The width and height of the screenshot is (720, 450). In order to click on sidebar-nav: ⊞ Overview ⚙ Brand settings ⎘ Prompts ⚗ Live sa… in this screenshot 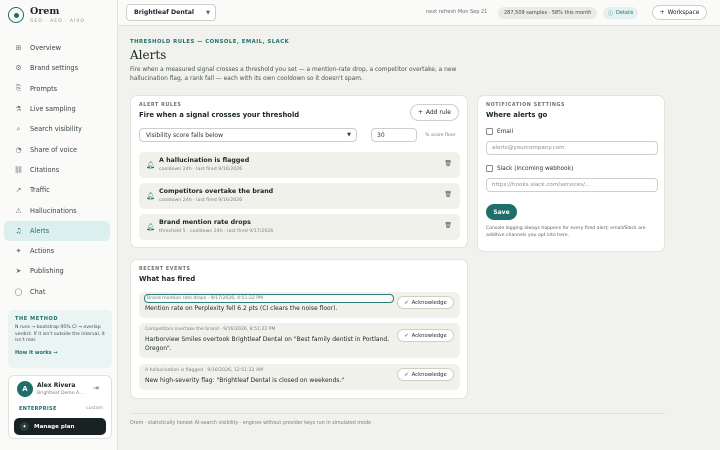, I will do `click(57, 170)`.